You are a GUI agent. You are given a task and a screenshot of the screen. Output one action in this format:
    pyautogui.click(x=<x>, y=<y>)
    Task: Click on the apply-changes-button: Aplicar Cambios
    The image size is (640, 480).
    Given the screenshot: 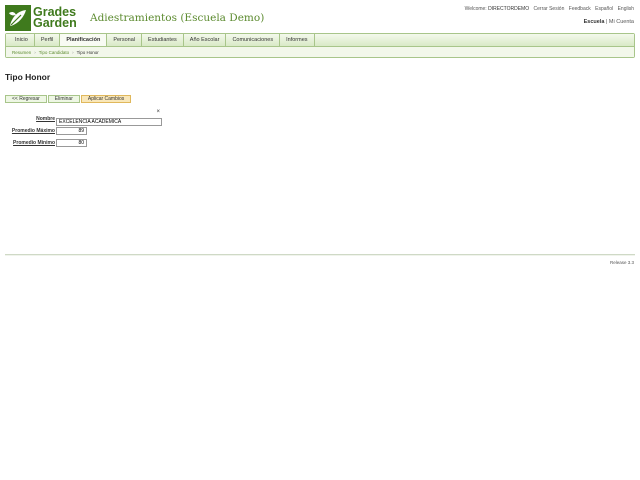 What is the action you would take?
    pyautogui.click(x=106, y=99)
    